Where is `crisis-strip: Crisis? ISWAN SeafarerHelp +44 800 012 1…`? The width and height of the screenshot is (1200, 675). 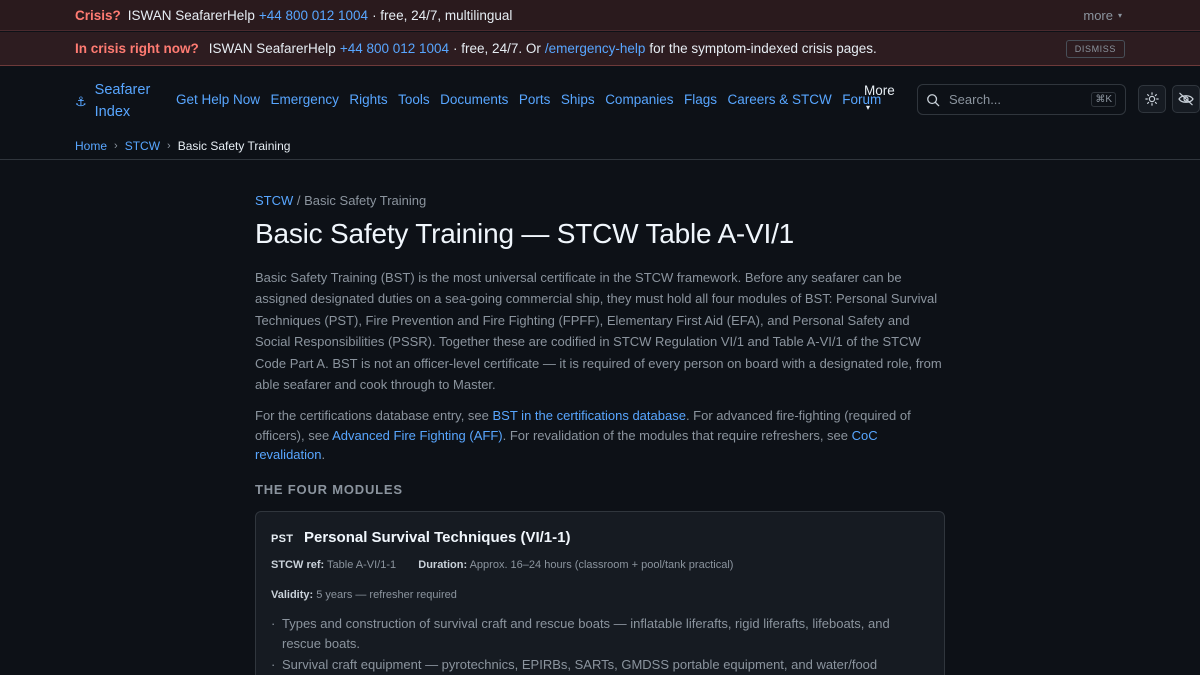 crisis-strip: Crisis? ISWAN SeafarerHelp +44 800 012 1… is located at coordinates (600, 15).